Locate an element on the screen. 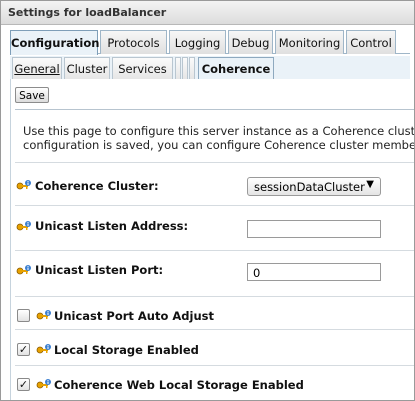  coherence-cluster-label: Coherence Cluster: is located at coordinates (97, 186).